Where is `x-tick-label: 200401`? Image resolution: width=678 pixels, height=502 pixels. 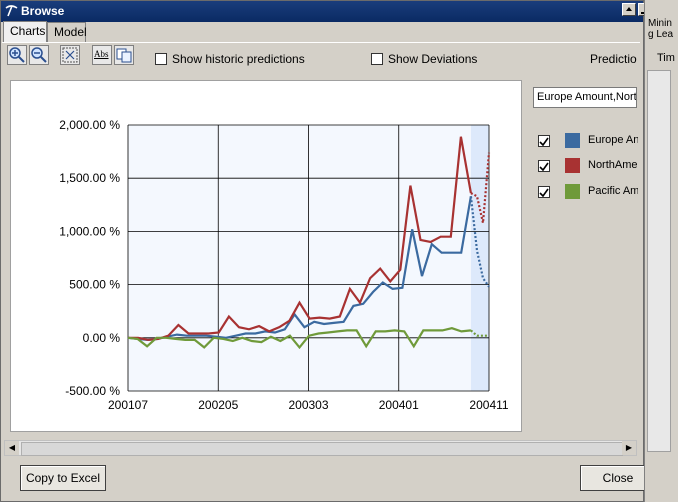
x-tick-label: 200401 is located at coordinates (399, 405).